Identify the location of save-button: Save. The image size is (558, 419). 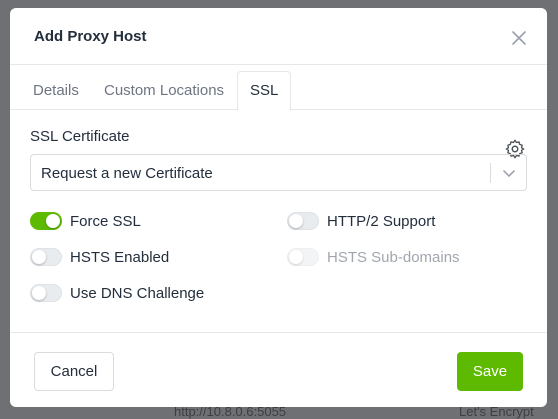
(490, 371).